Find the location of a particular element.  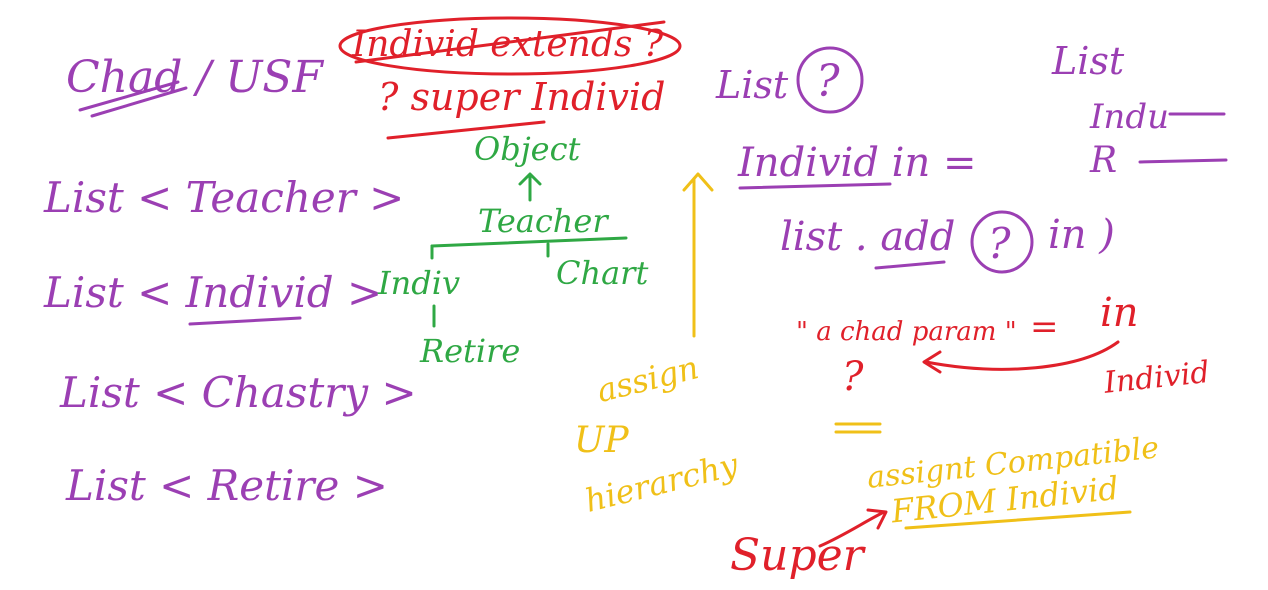

eq-red: = is located at coordinates (1044, 327).